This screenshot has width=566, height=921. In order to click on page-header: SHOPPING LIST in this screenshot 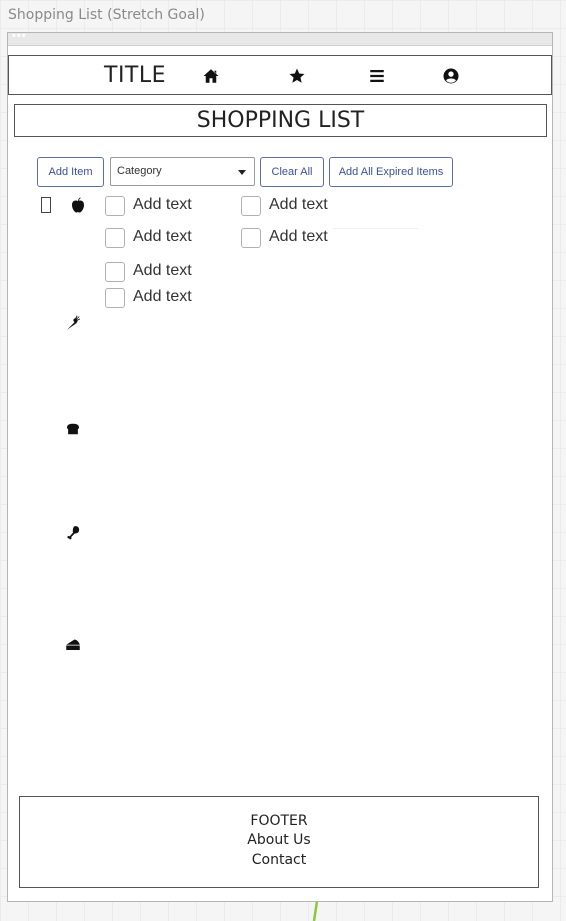, I will do `click(280, 120)`.